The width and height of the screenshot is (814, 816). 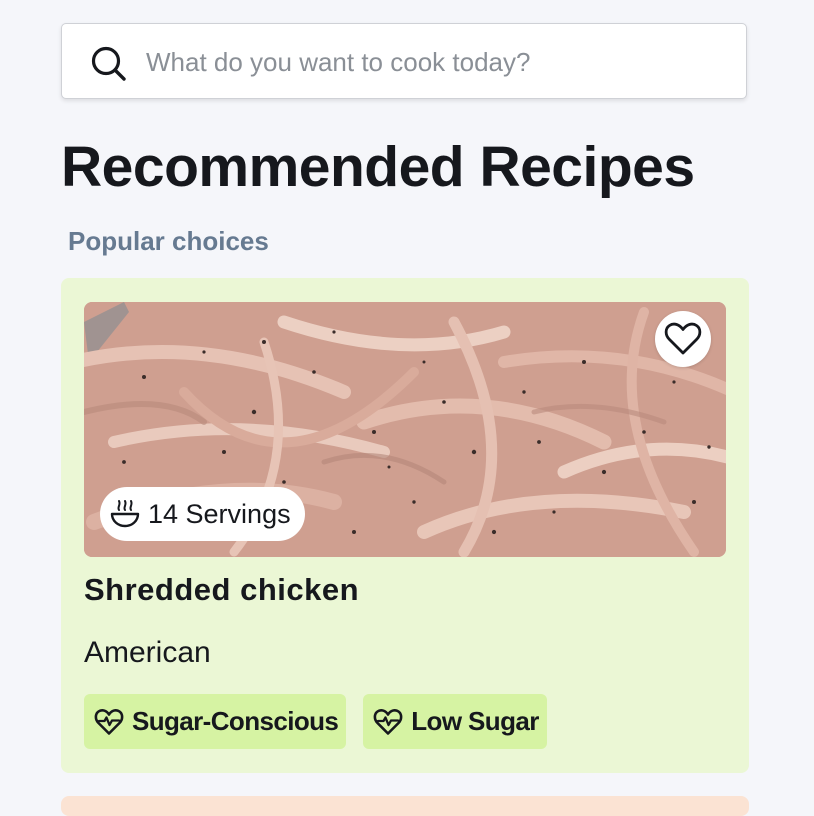 I want to click on favorite-button, so click(x=683, y=339).